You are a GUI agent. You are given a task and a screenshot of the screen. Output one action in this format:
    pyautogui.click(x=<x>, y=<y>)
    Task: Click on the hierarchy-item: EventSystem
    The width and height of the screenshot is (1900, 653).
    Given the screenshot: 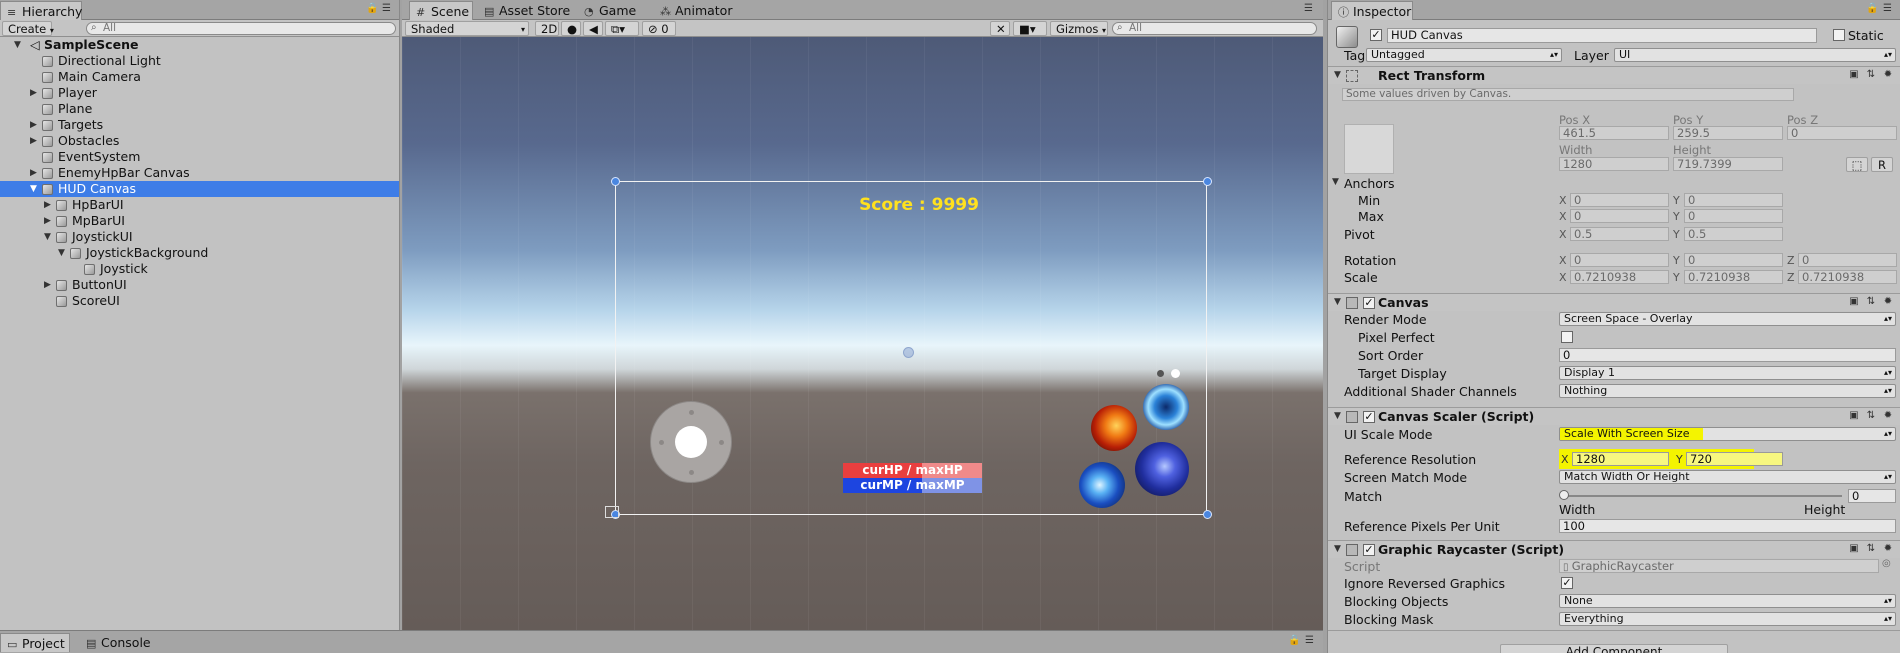 What is the action you would take?
    pyautogui.click(x=199, y=157)
    